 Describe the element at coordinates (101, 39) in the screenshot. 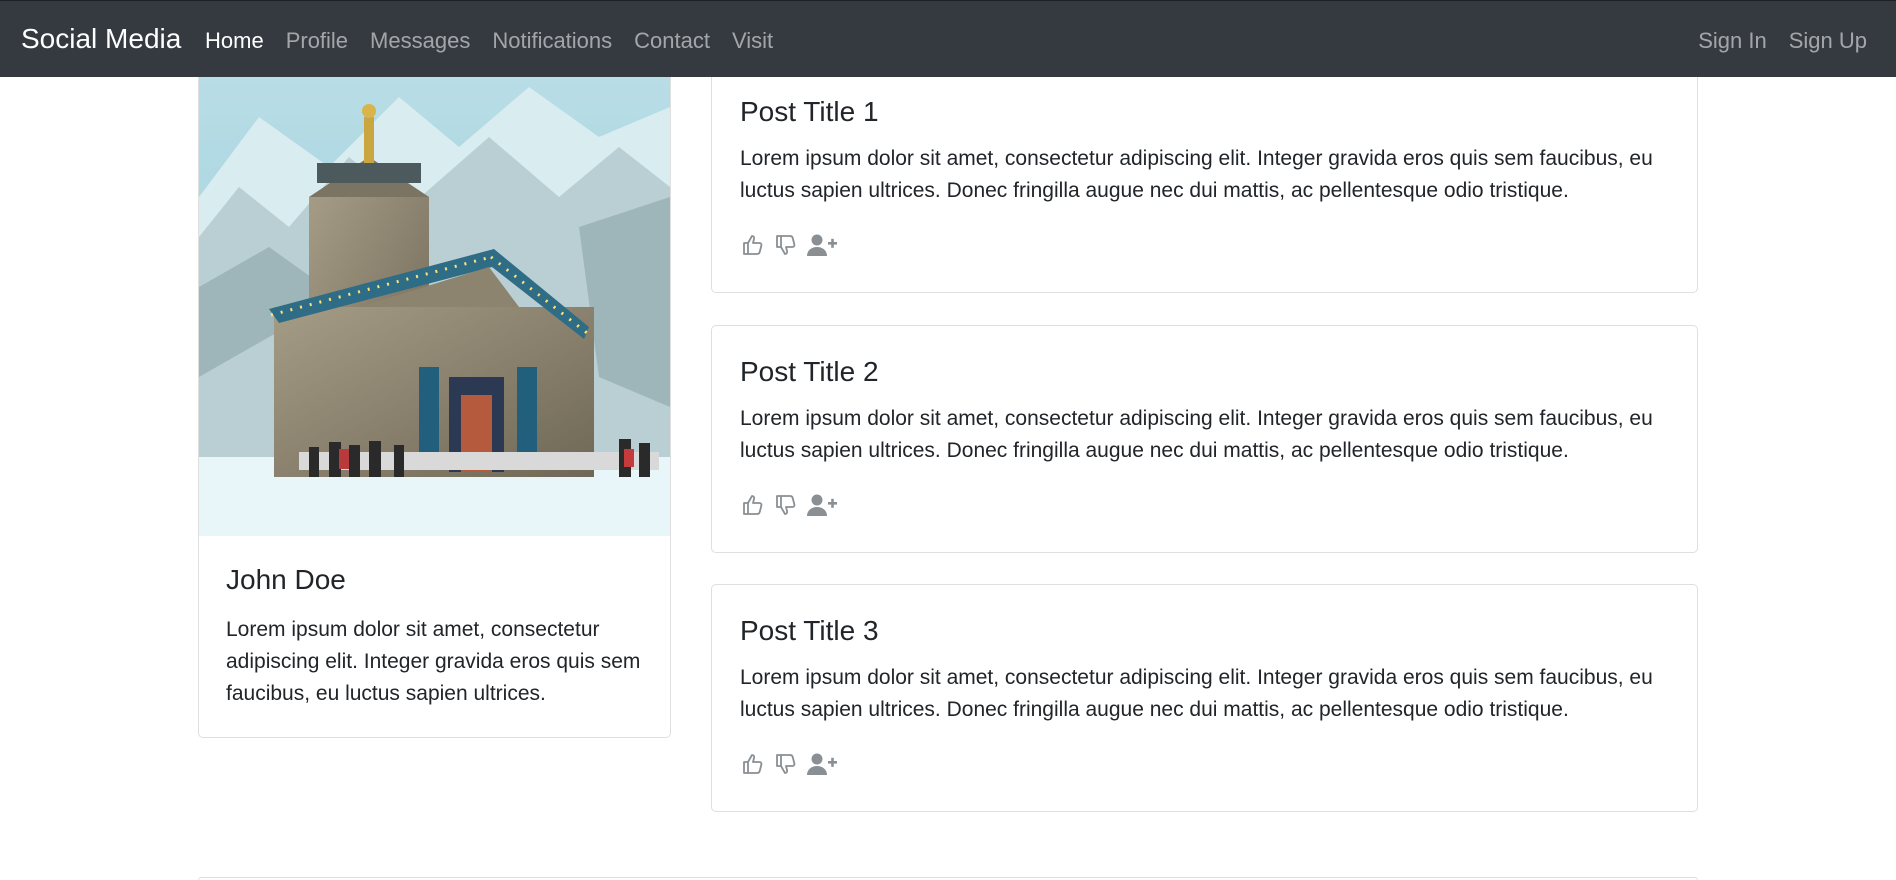

I see `brand-link: Social Media` at that location.